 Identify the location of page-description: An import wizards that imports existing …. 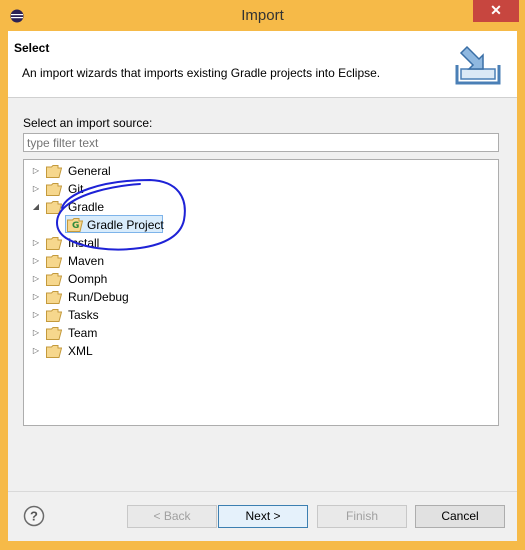
(201, 73).